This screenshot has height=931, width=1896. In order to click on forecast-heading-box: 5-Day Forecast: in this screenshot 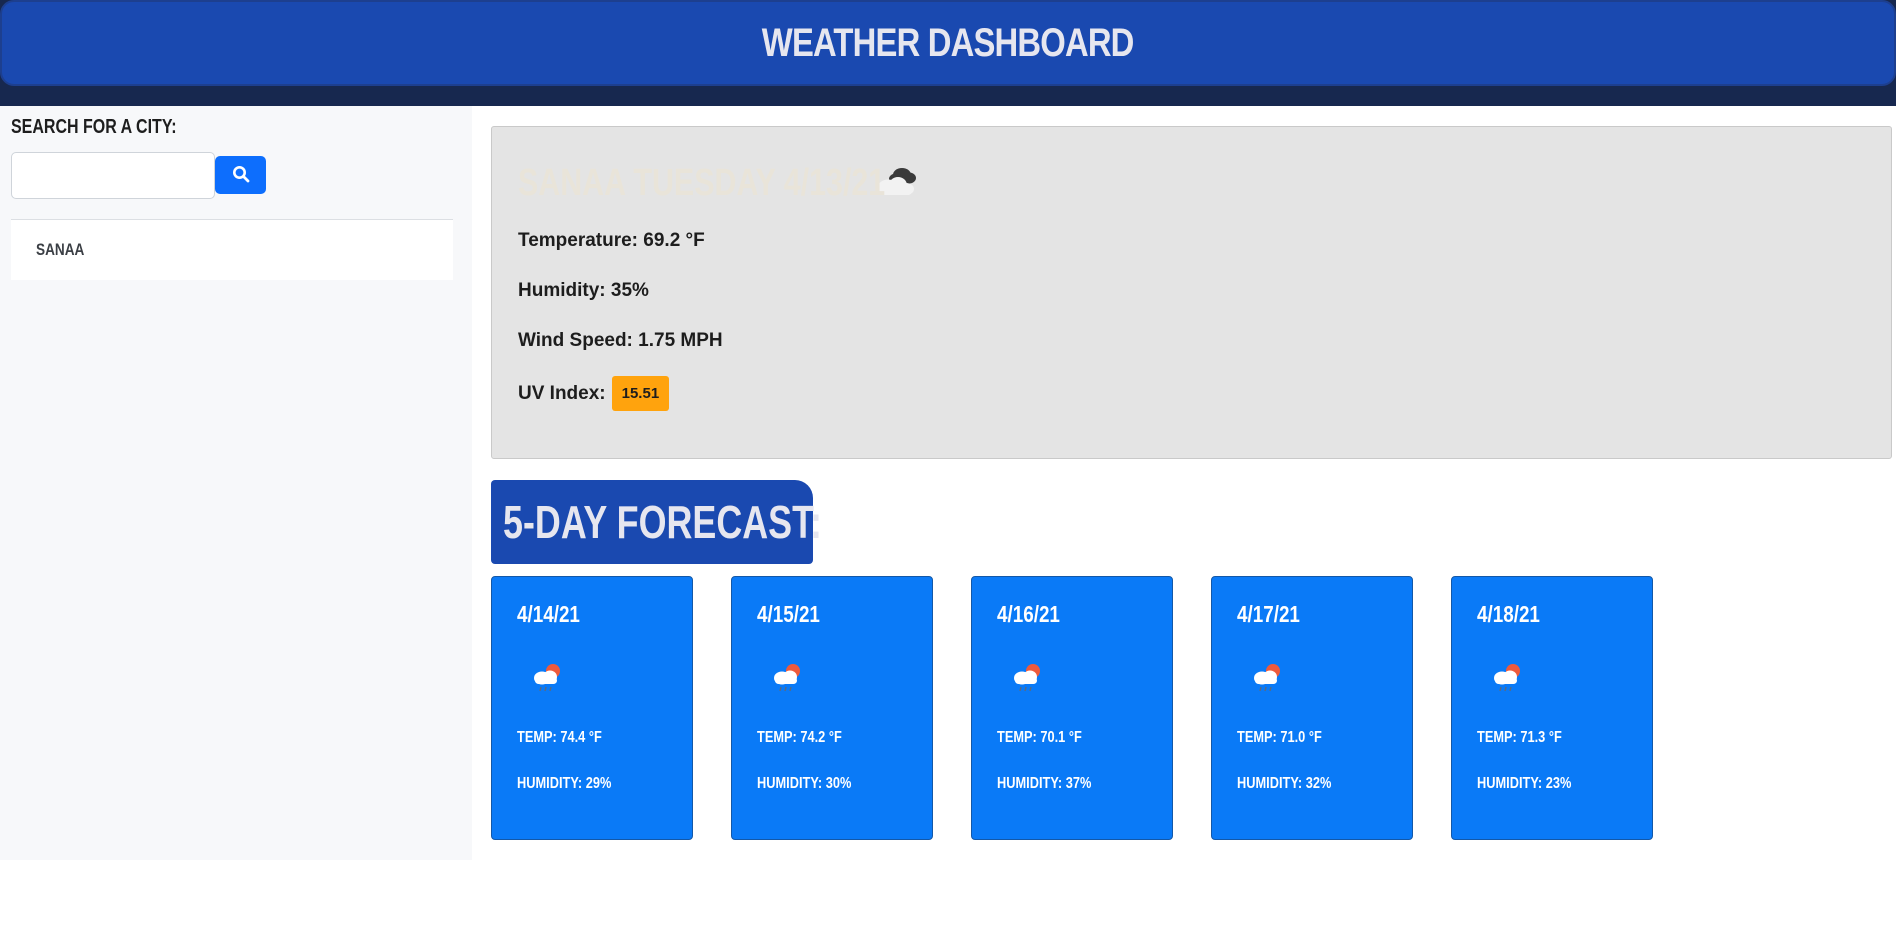, I will do `click(656, 522)`.